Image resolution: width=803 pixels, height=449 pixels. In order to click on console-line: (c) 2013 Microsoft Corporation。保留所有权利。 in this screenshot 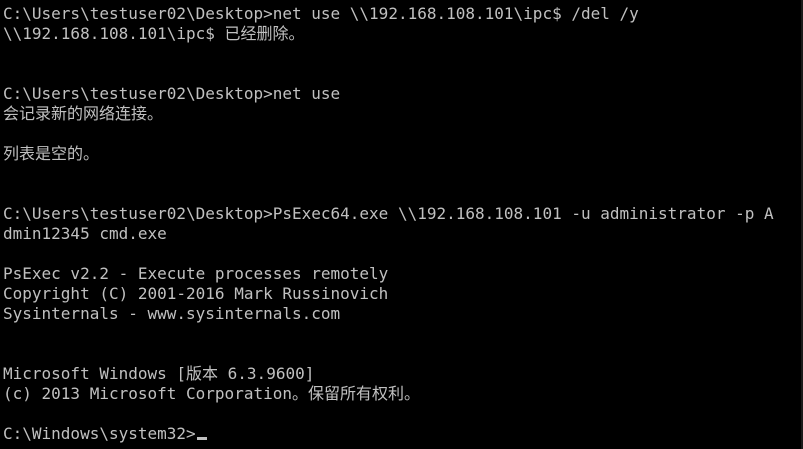, I will do `click(211, 393)`.